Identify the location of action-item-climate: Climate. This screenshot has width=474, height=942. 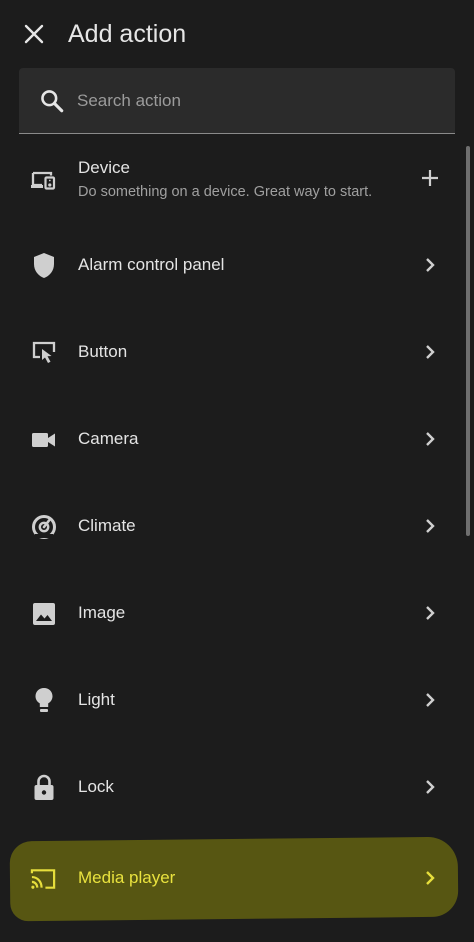
(233, 526).